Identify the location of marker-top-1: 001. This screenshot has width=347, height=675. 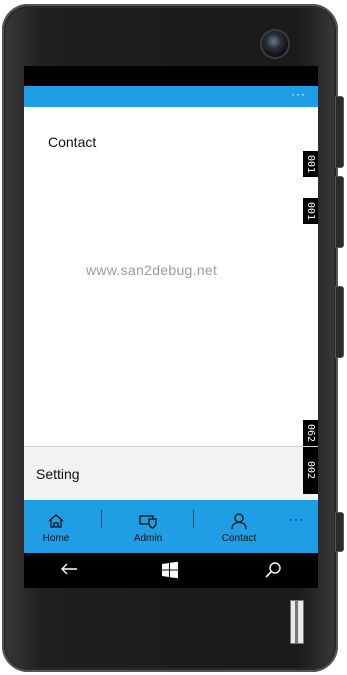
(310, 164).